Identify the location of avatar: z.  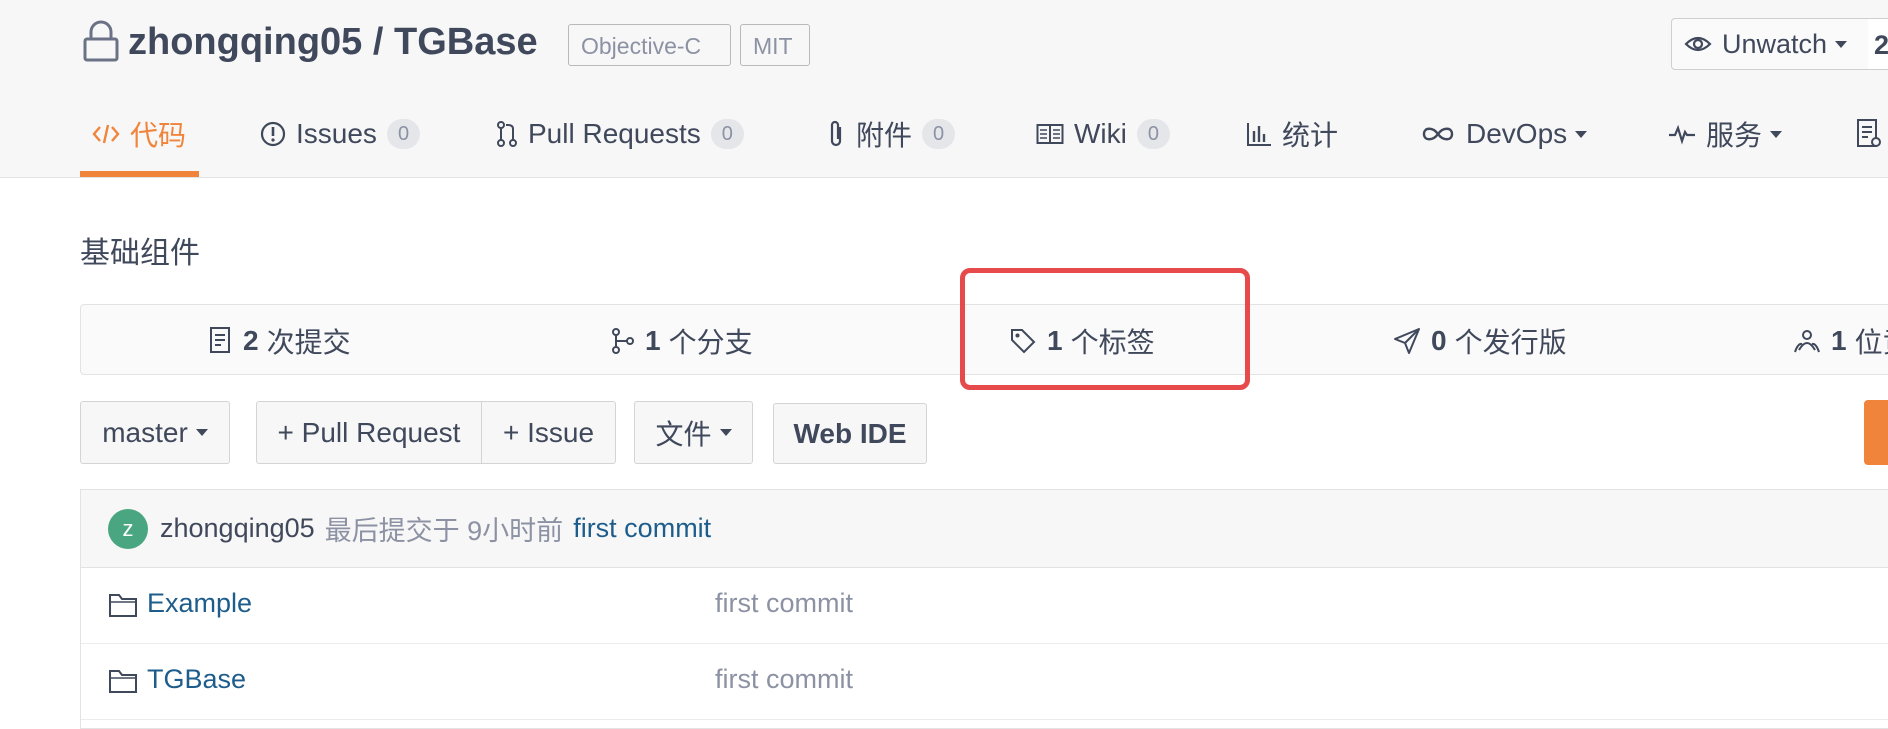
(128, 528).